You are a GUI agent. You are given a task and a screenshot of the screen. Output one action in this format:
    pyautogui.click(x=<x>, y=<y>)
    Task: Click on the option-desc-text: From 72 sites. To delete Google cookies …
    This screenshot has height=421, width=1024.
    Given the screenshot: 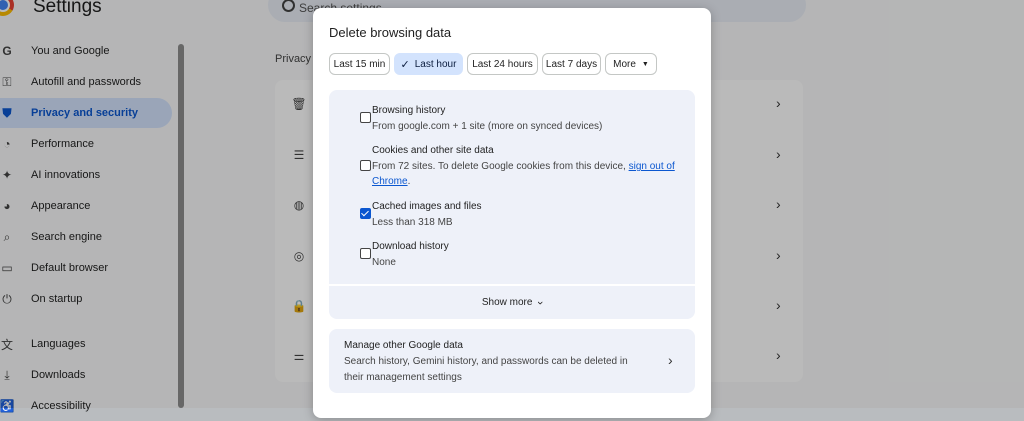 What is the action you would take?
    pyautogui.click(x=500, y=166)
    